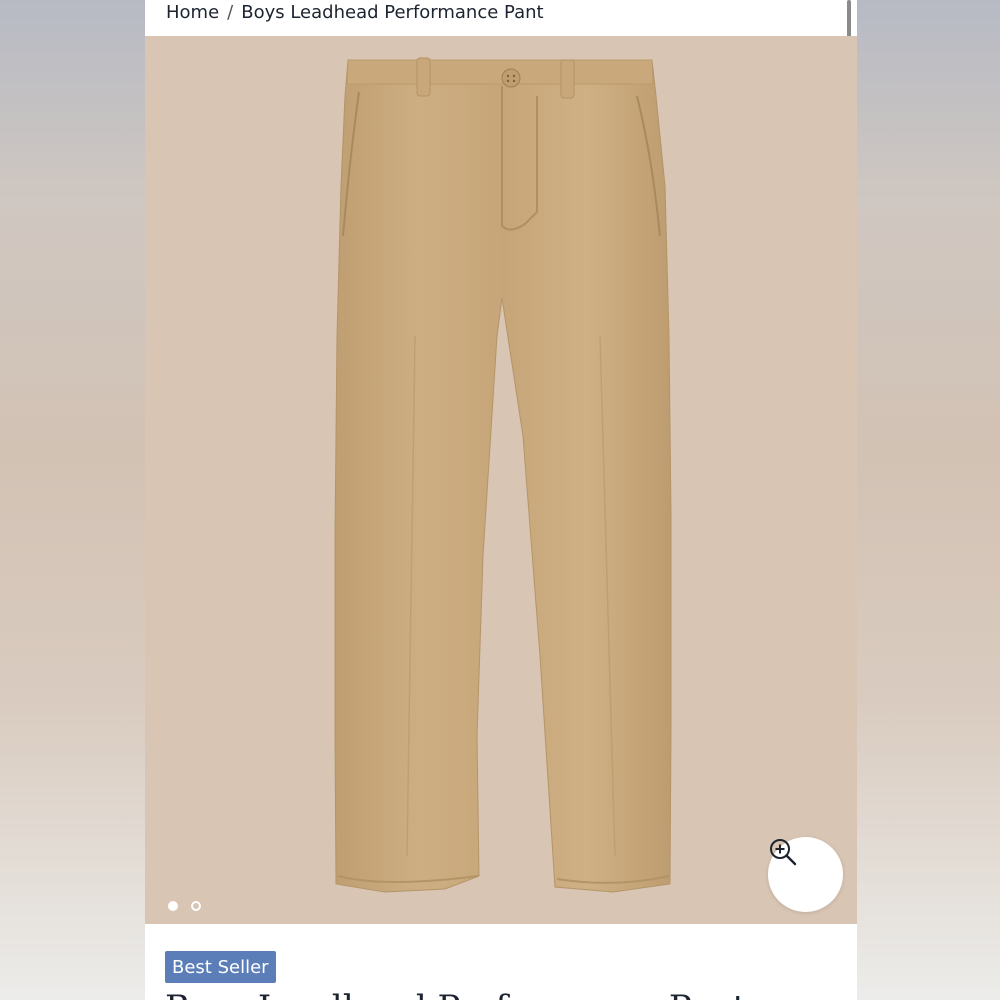  I want to click on background-blur-right, so click(928, 500).